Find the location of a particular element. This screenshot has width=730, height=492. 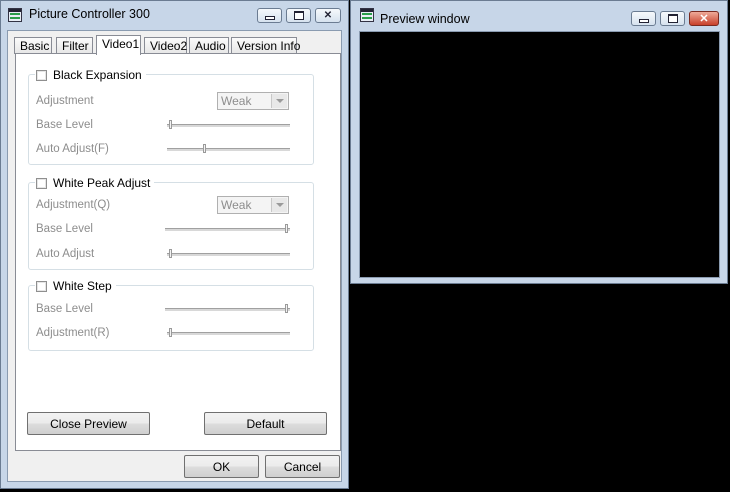

auto-adjust-label: Auto Adjust(F) is located at coordinates (72, 149).